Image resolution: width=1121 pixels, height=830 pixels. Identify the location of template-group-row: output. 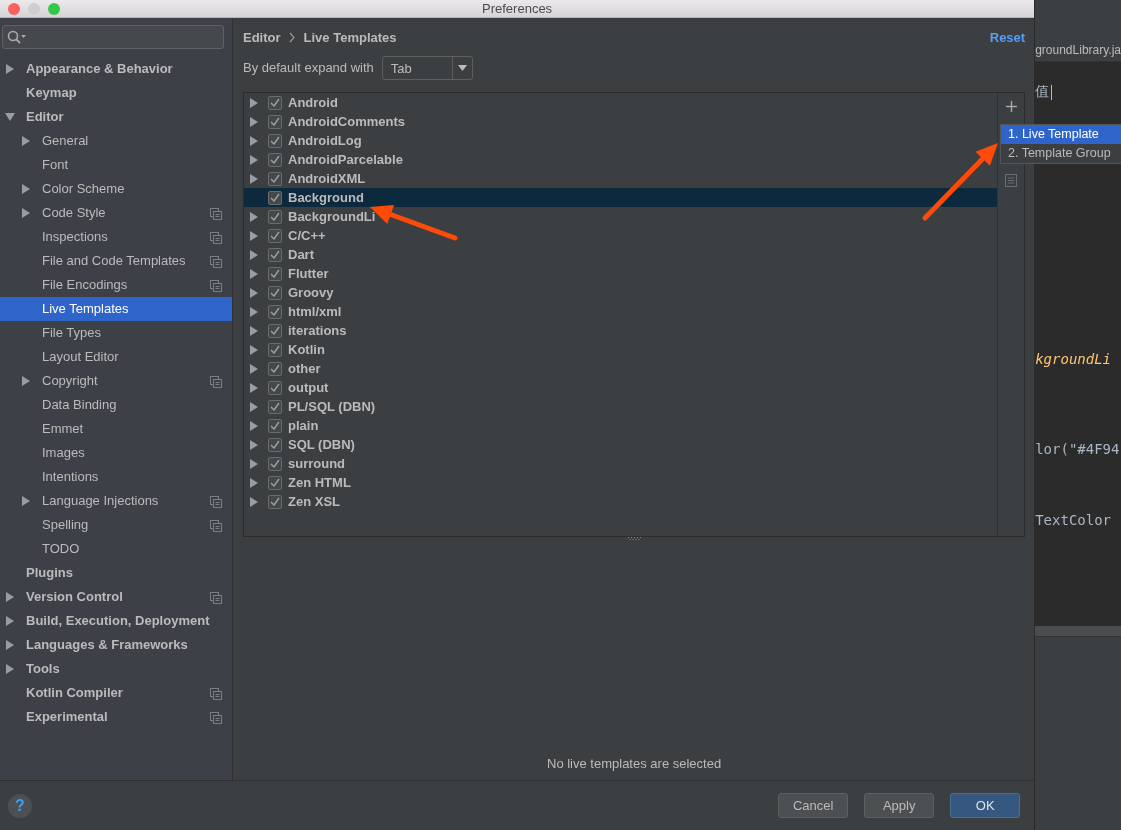
(621, 387).